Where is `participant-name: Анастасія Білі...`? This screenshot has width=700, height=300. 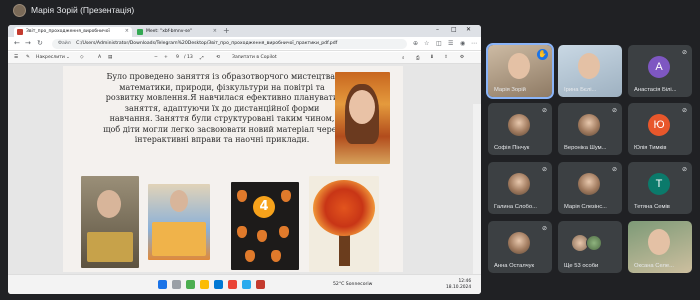 participant-name: Анастасія Білі... is located at coordinates (655, 90).